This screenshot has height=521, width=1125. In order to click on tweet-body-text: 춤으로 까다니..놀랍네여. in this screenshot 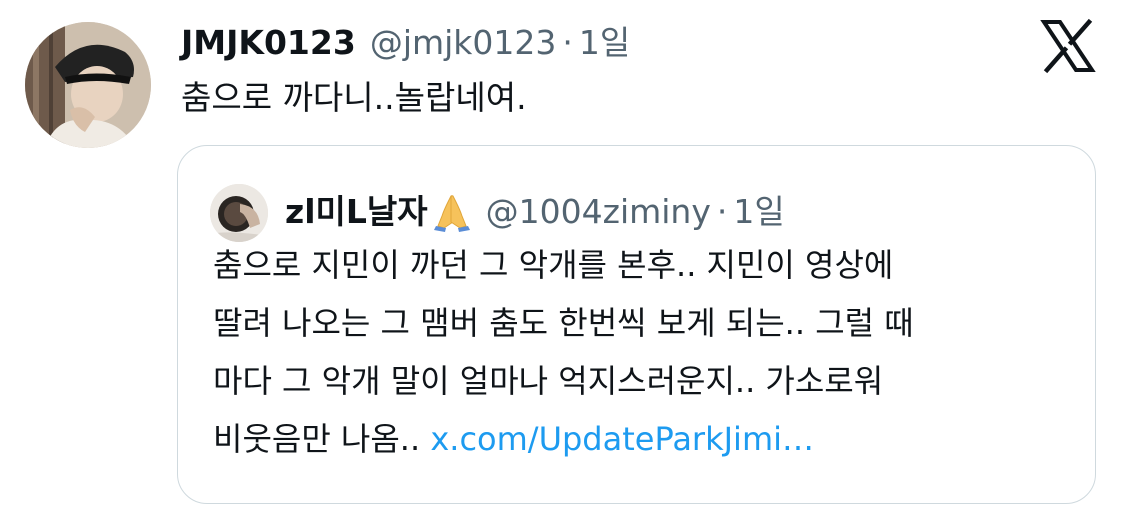, I will do `click(354, 97)`.